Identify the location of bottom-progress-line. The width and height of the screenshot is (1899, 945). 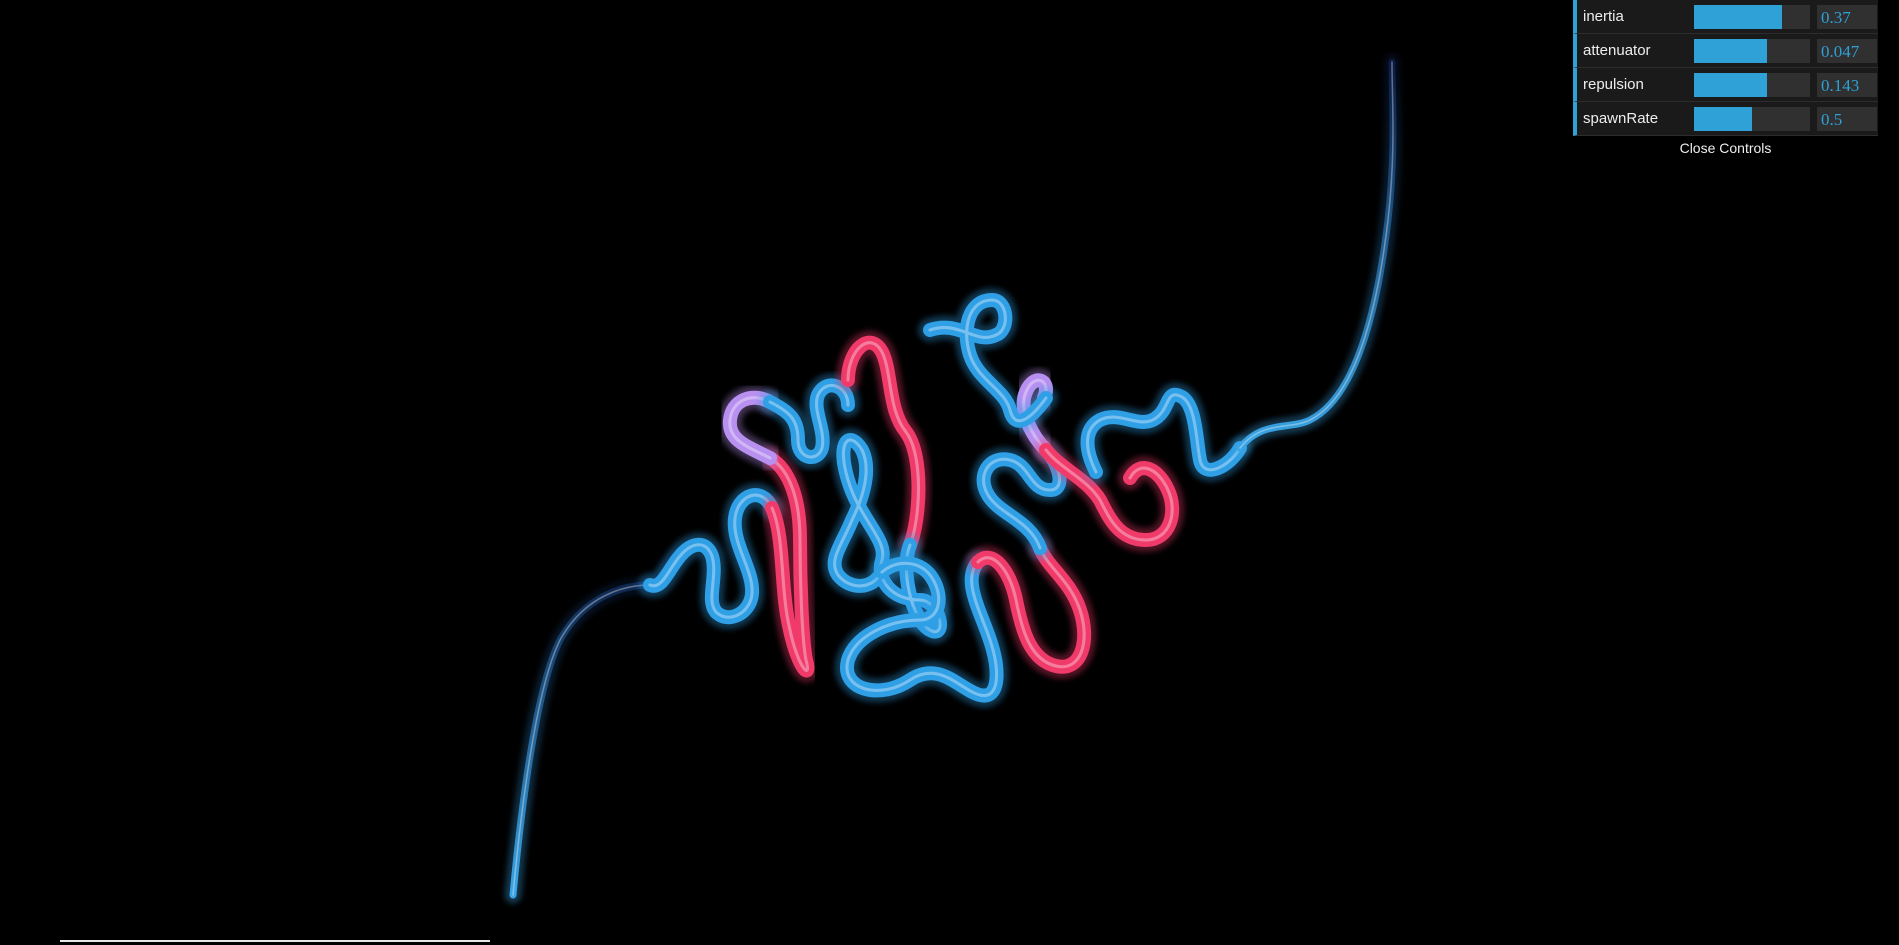
(275, 941).